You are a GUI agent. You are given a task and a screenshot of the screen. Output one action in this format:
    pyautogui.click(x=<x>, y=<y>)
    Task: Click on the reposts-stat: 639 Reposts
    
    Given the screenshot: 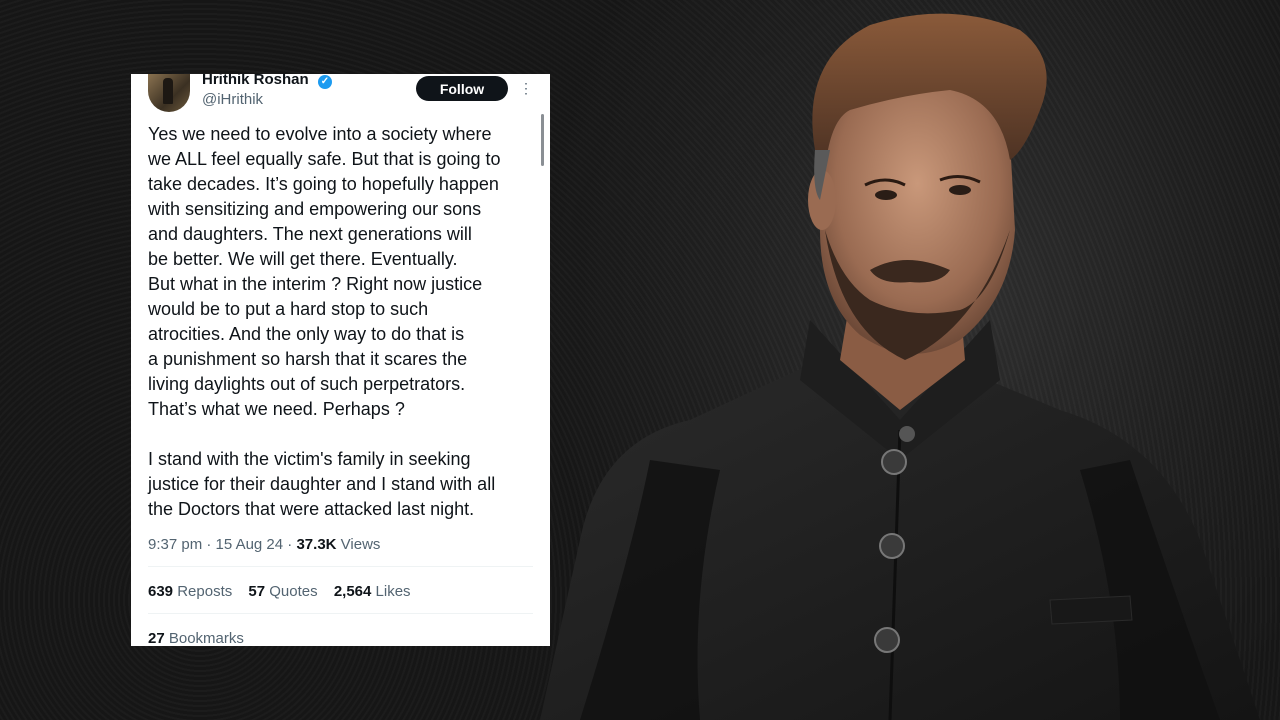 What is the action you would take?
    pyautogui.click(x=190, y=591)
    